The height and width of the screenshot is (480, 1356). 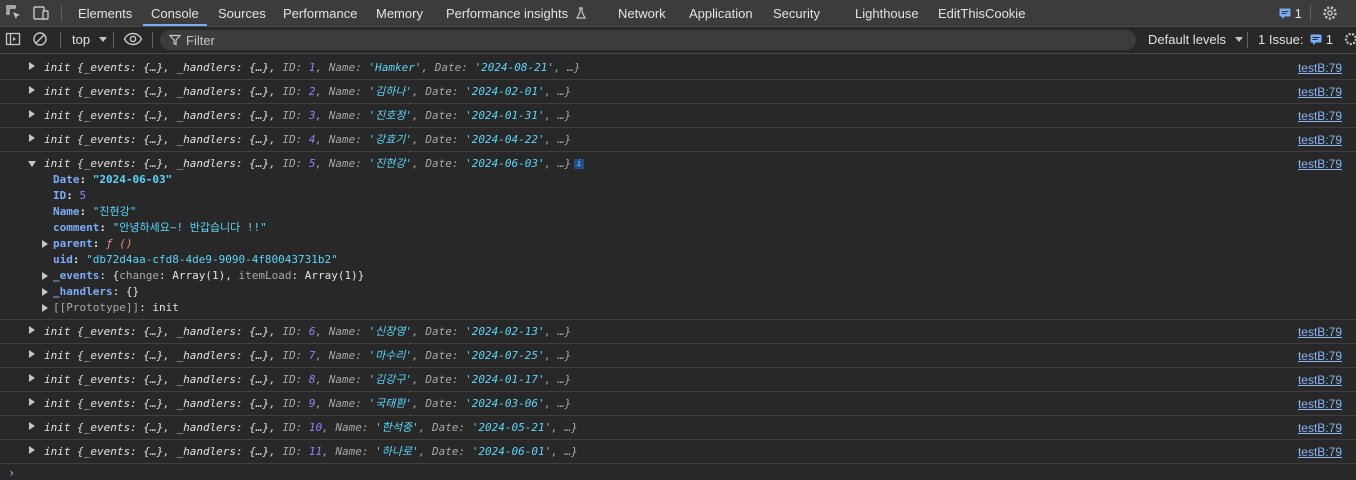 I want to click on tab-performance-insights-label: Performance insights, so click(x=507, y=13).